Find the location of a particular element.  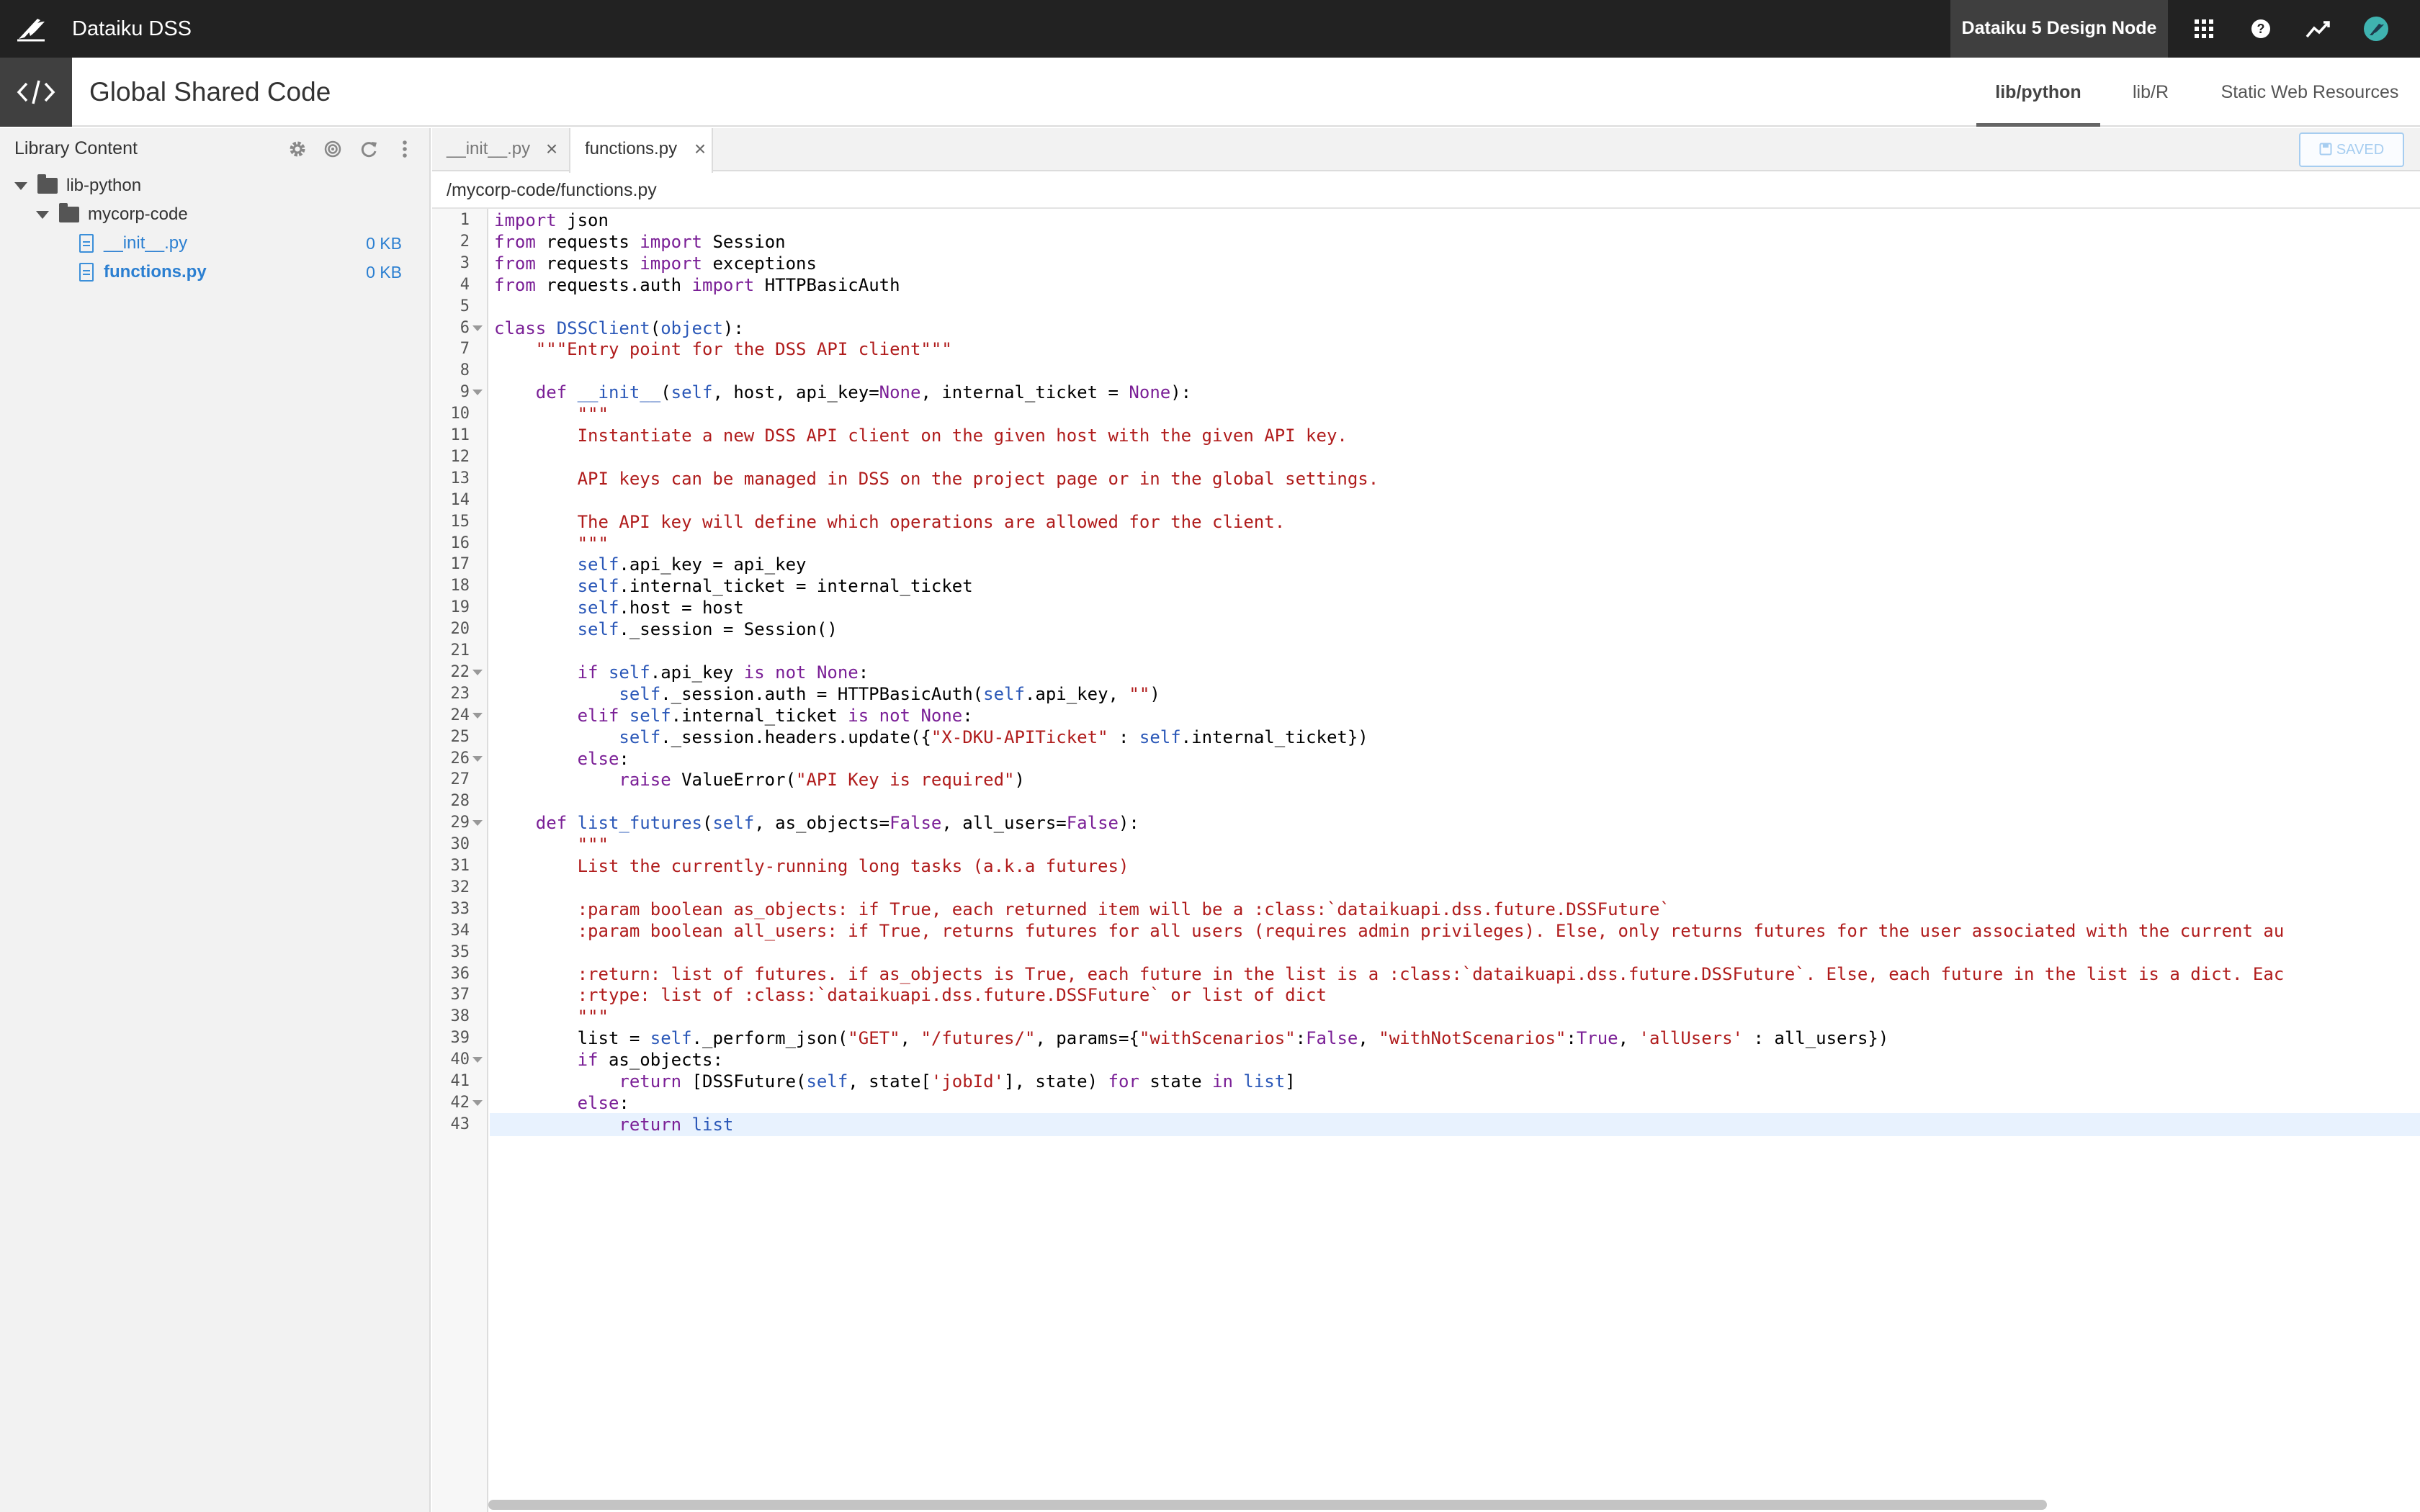

code-token: ( is located at coordinates (665, 392).